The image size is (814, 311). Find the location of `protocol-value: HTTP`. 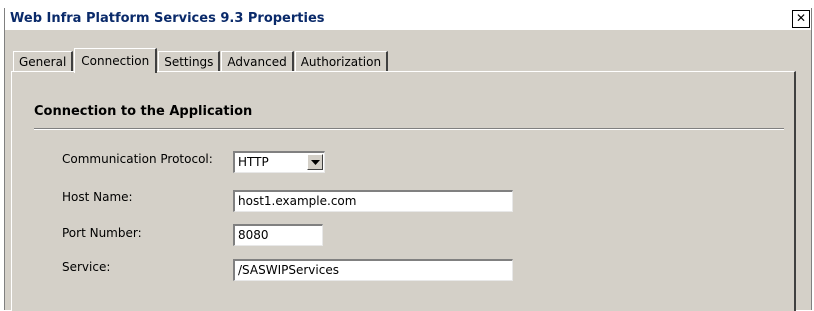

protocol-value: HTTP is located at coordinates (253, 162).